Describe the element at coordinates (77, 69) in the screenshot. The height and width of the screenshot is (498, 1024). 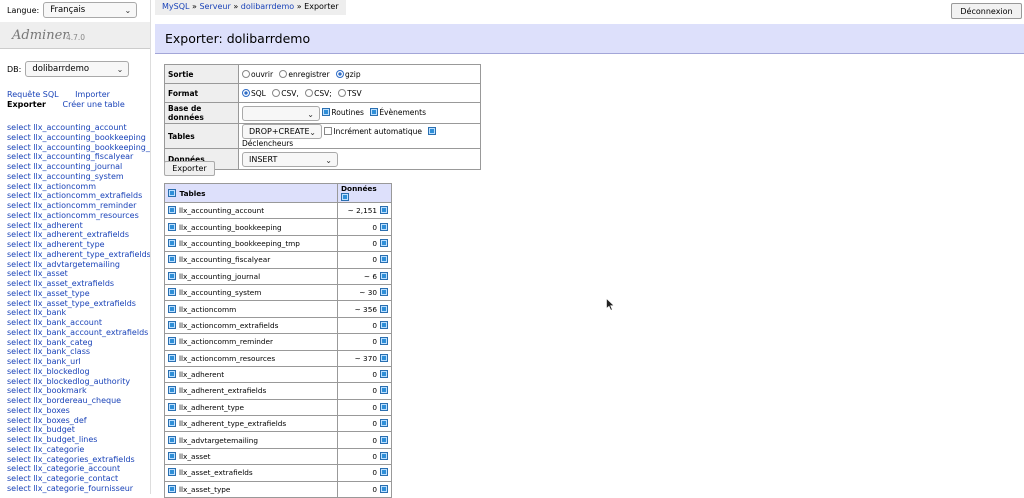
I see `database-select: dolibarrdemo ⌄` at that location.